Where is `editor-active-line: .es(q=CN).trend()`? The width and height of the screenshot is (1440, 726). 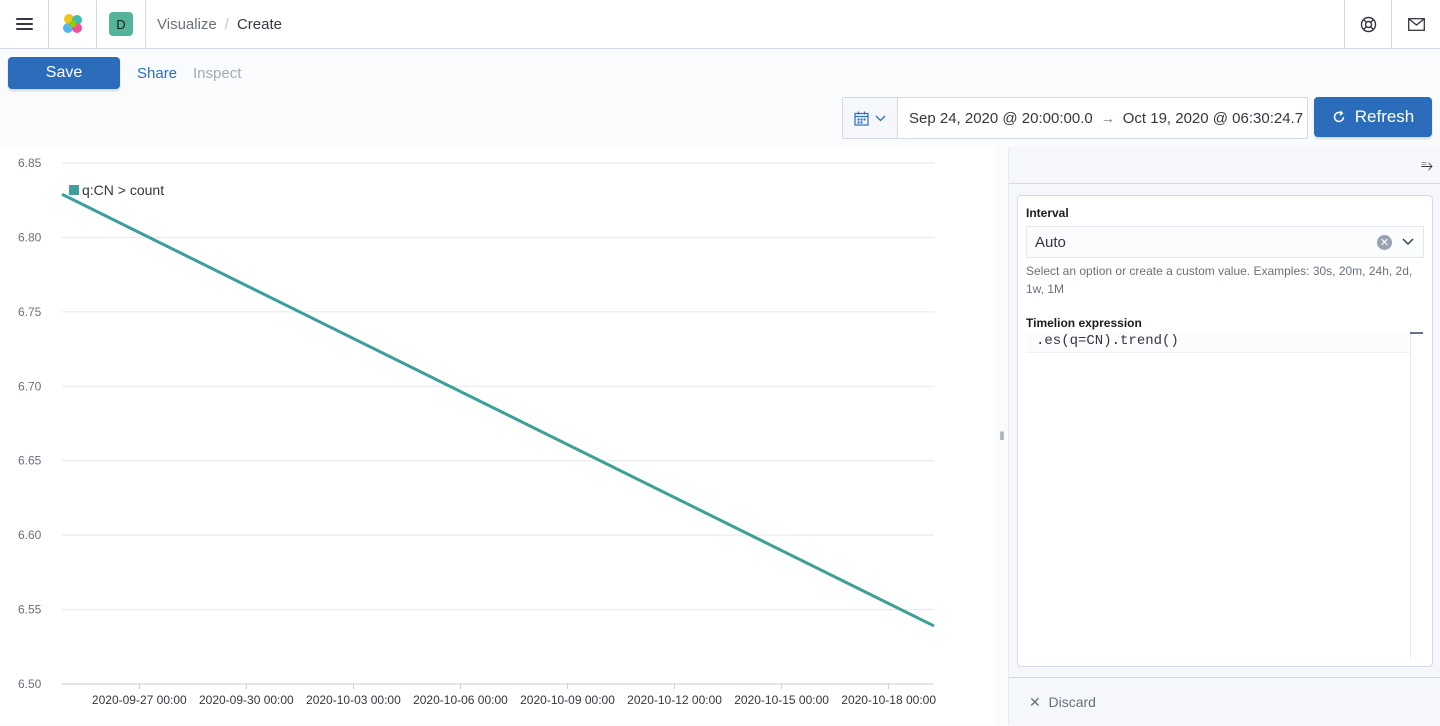 editor-active-line: .es(q=CN).trend() is located at coordinates (1218, 342).